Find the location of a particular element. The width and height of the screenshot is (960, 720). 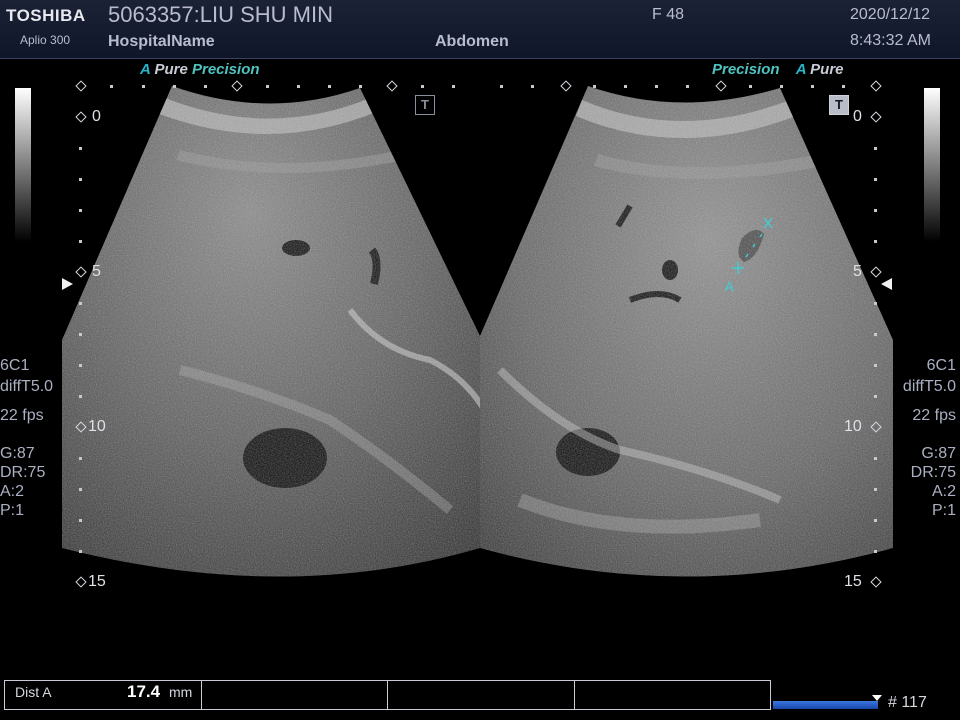

exam-time: 8:43:32 AM is located at coordinates (890, 40).